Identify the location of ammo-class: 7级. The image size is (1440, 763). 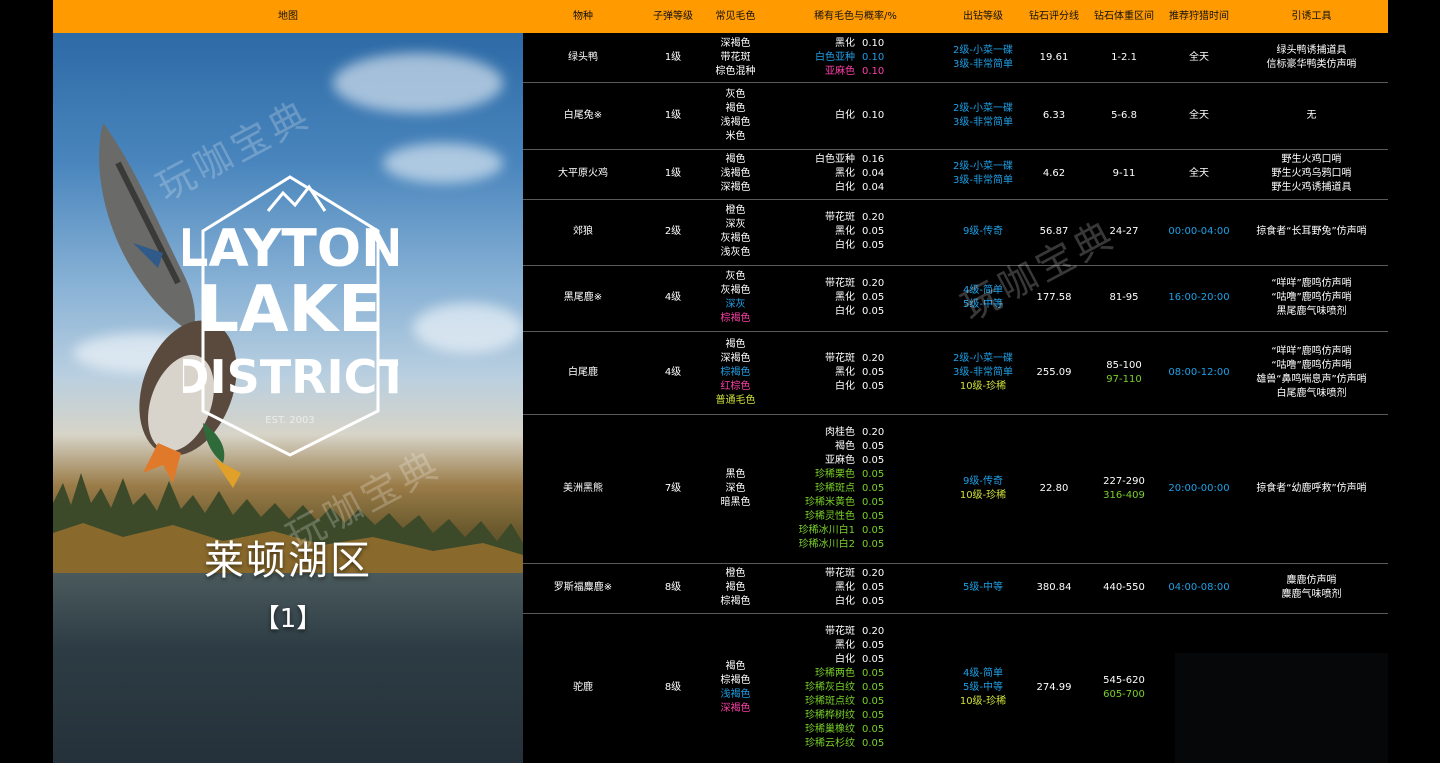
(673, 488).